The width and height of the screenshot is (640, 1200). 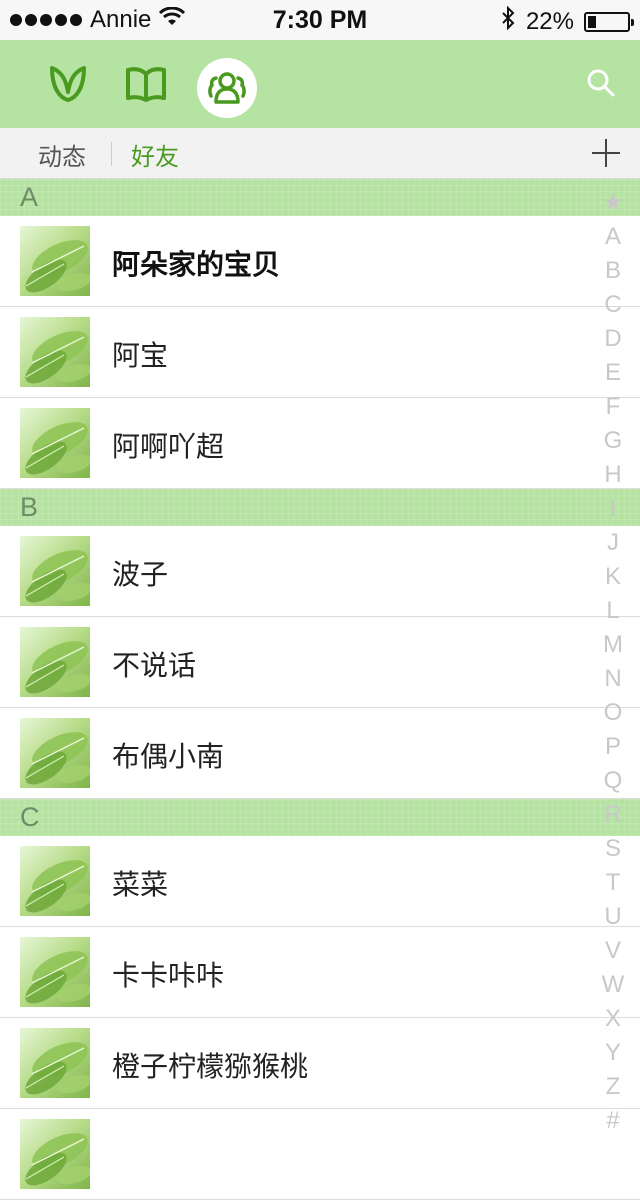 What do you see at coordinates (612, 339) in the screenshot?
I see `index-letter: D` at bounding box center [612, 339].